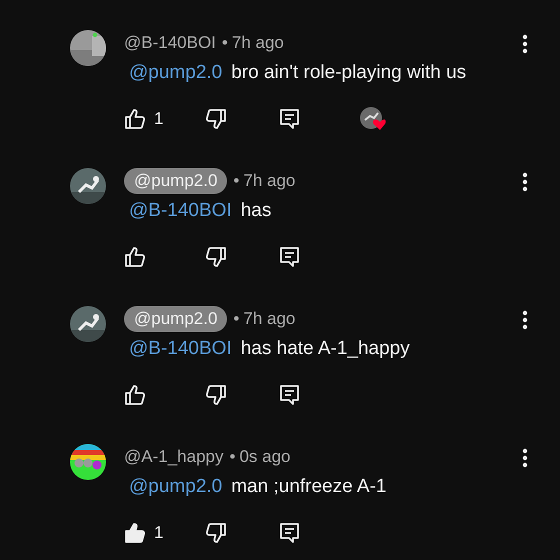 The image size is (560, 560). Describe the element at coordinates (174, 457) in the screenshot. I see `author-name: @A-1_happy` at that location.